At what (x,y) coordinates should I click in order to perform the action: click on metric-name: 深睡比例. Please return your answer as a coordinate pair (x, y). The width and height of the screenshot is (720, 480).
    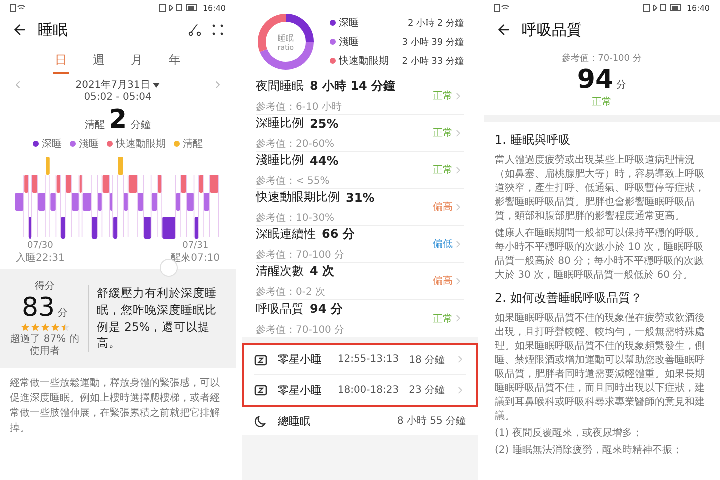
    Looking at the image, I should click on (280, 123).